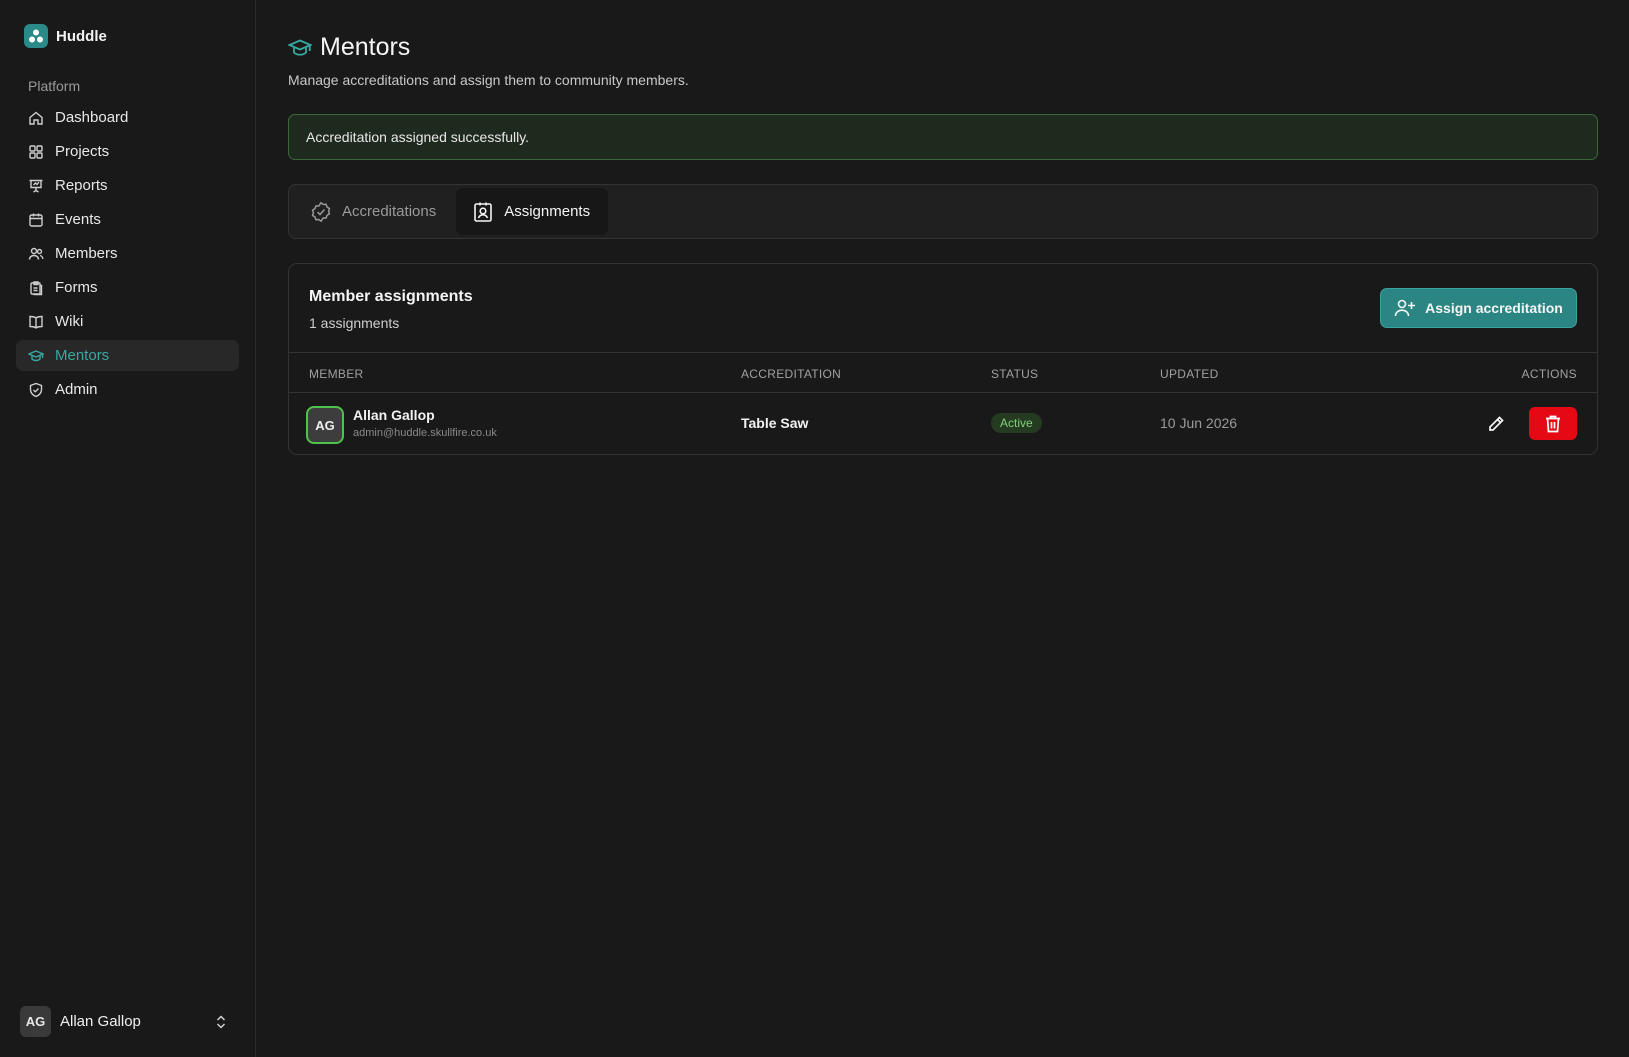  What do you see at coordinates (36, 389) in the screenshot?
I see `shield-icon` at bounding box center [36, 389].